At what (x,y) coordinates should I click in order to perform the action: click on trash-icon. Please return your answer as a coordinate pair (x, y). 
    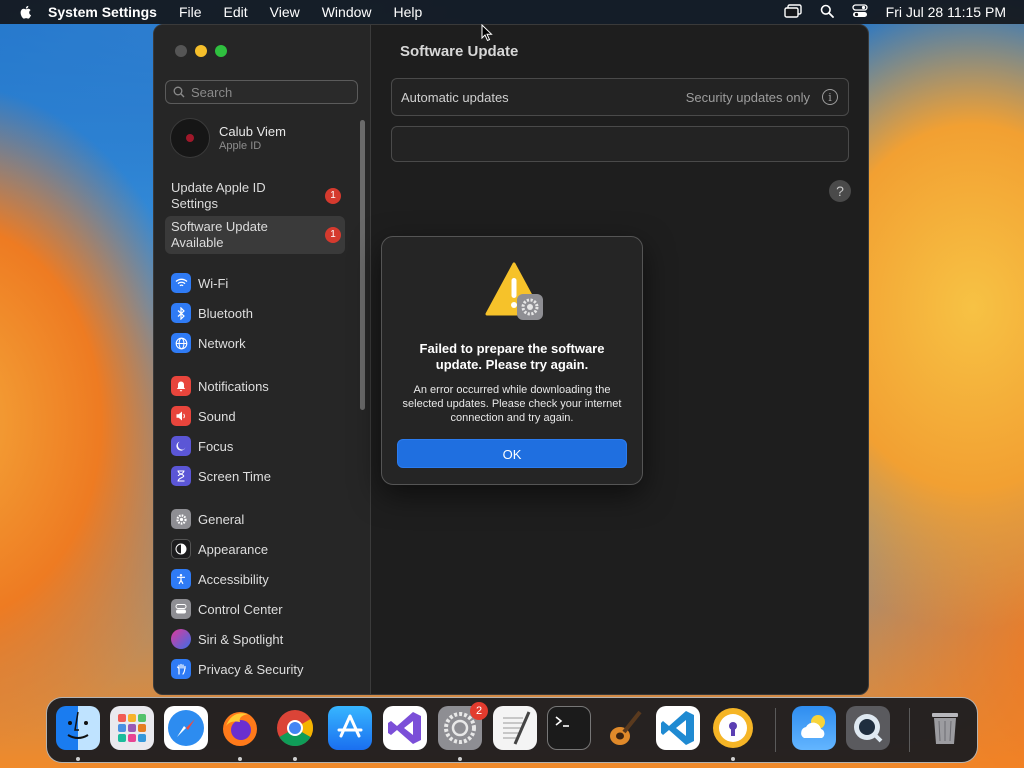
    Looking at the image, I should click on (945, 728).